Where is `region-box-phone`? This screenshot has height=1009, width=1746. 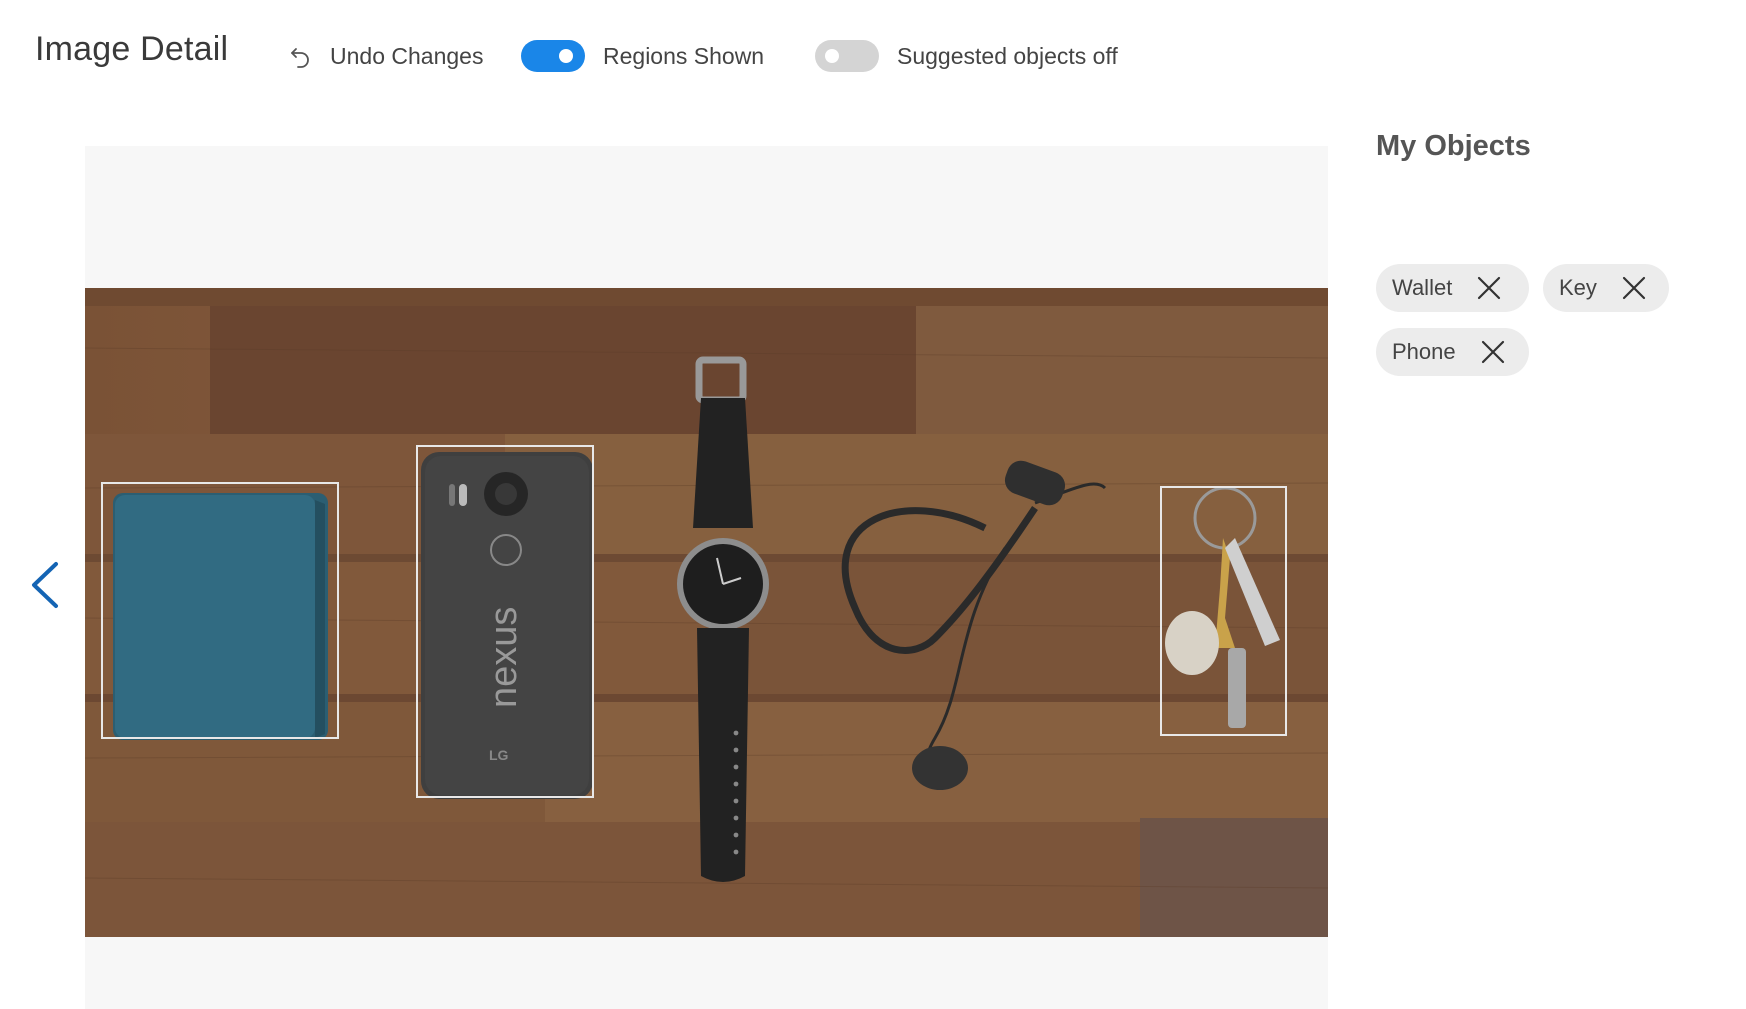 region-box-phone is located at coordinates (505, 621).